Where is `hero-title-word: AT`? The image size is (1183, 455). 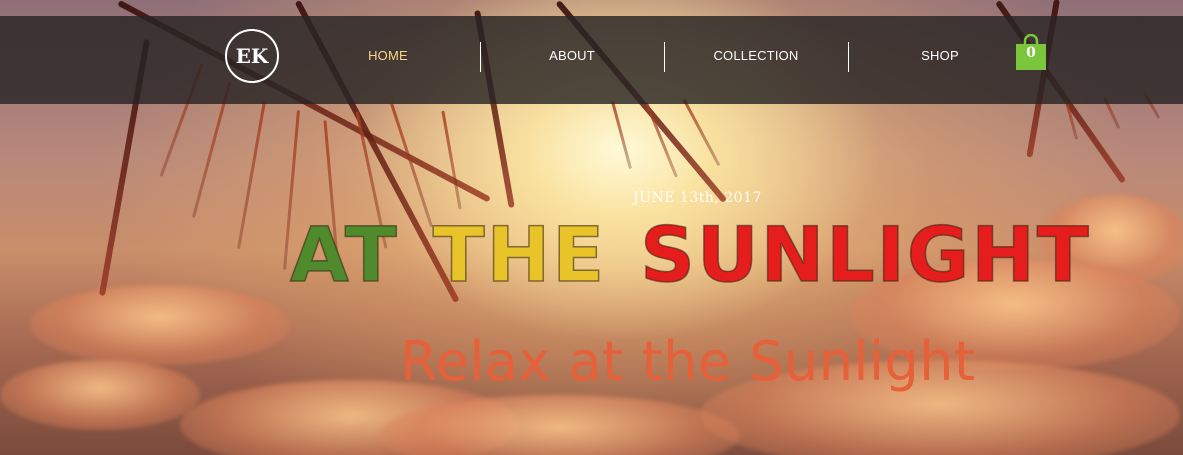 hero-title-word: AT is located at coordinates (344, 254).